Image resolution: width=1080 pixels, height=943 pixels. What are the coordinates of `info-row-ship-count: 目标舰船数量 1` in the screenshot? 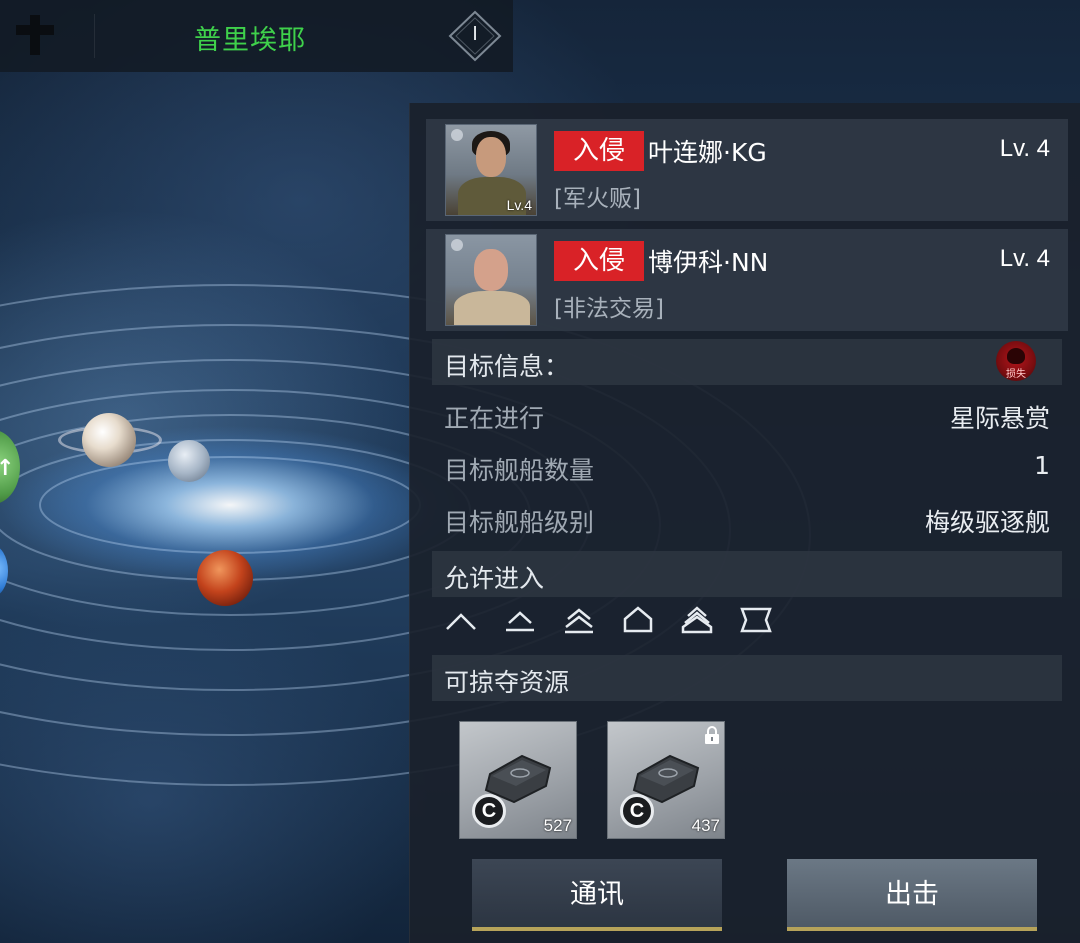 It's located at (747, 467).